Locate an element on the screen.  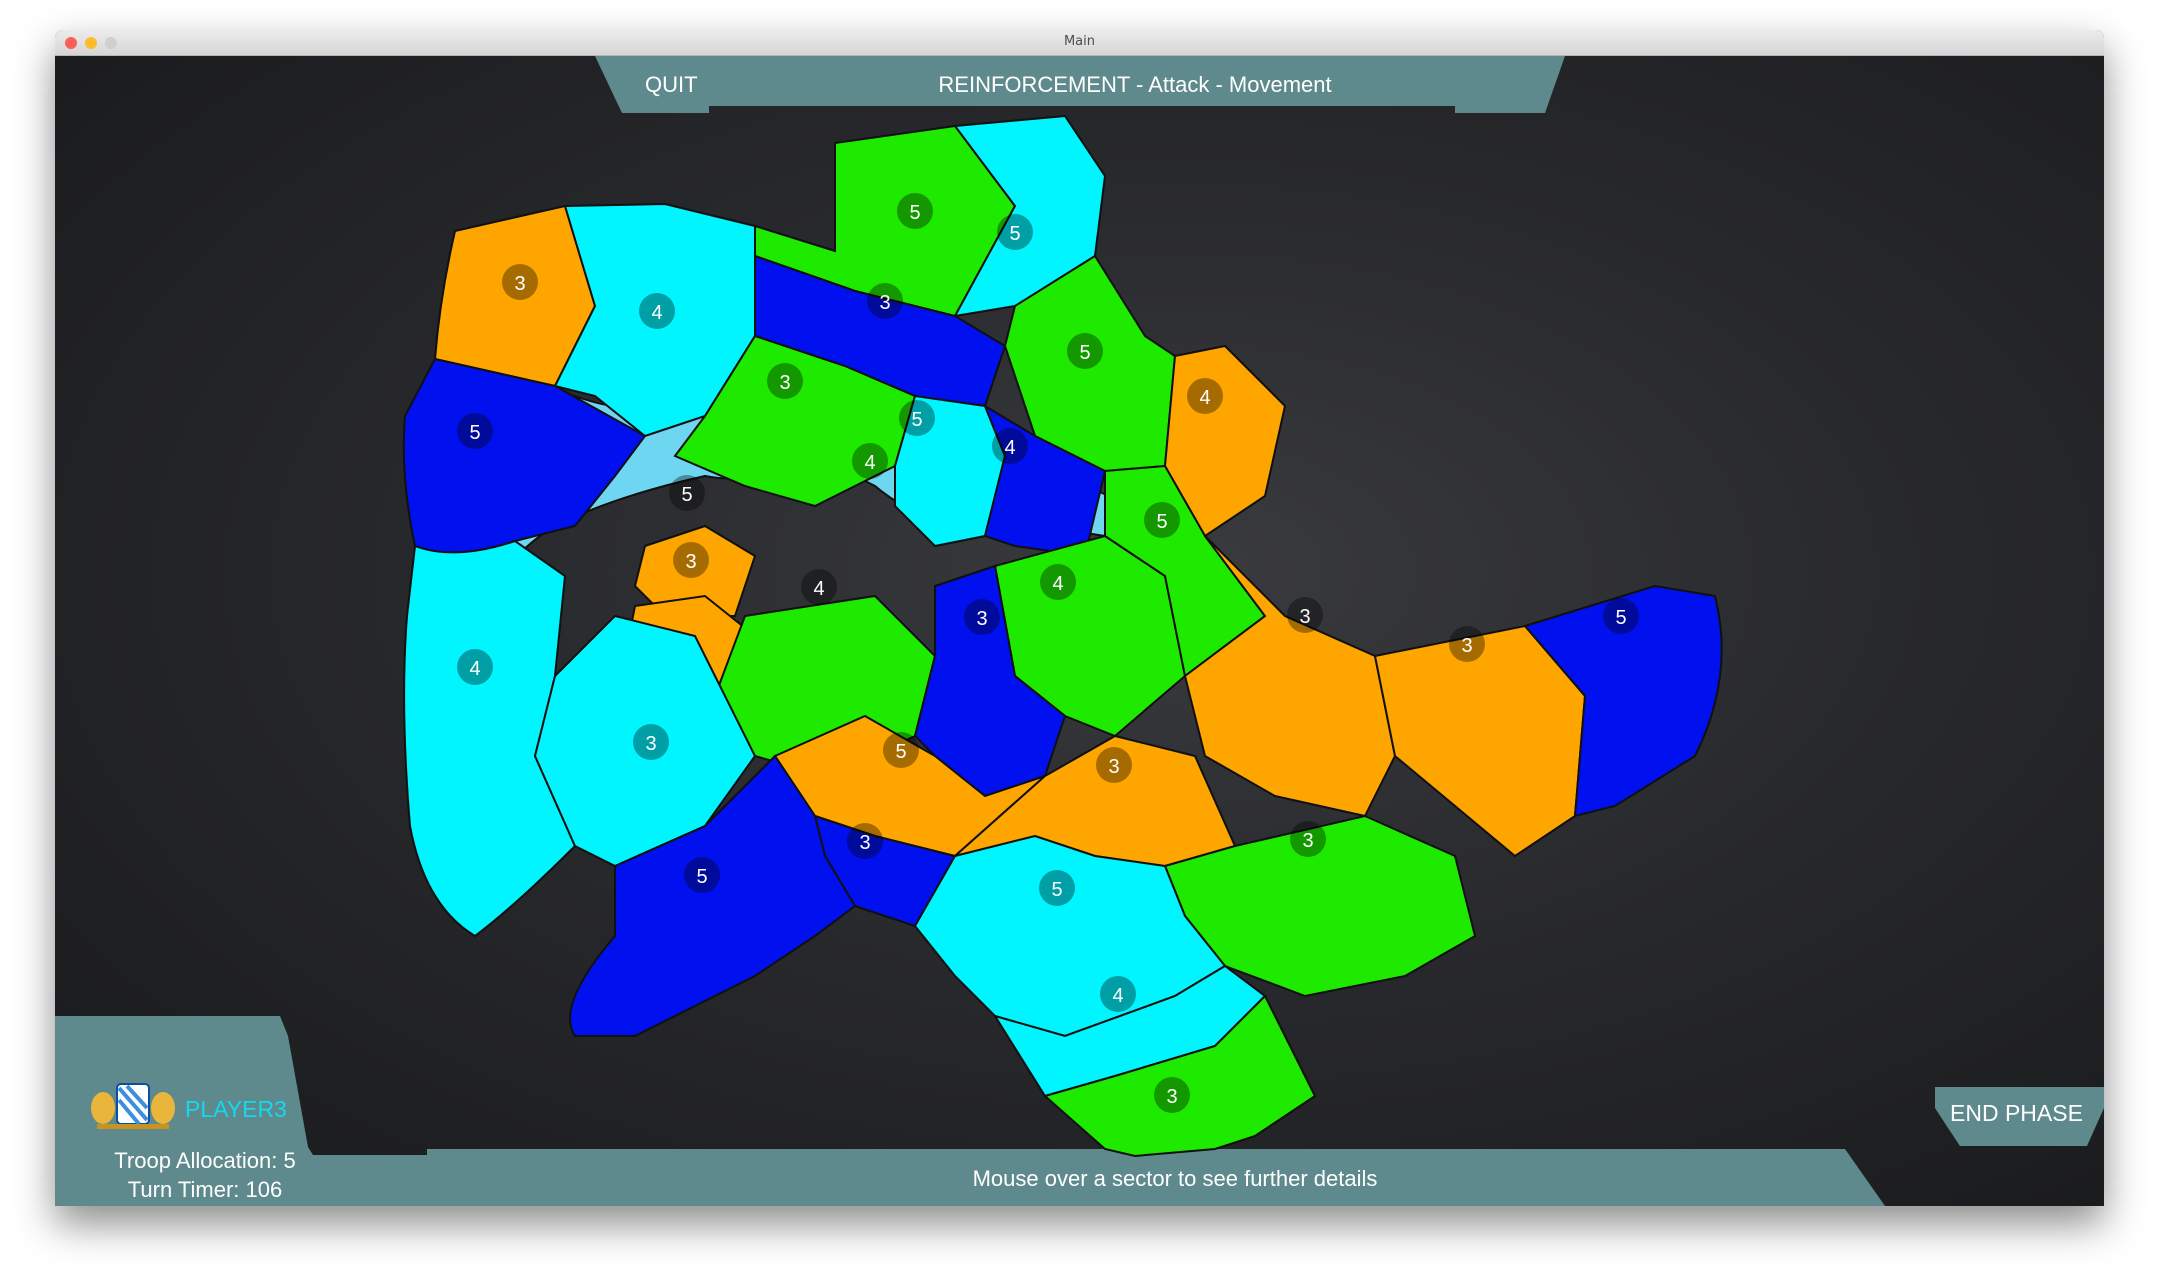
phase-indicator: REINFORCEMENT - Attack - Movement is located at coordinates (1135, 84).